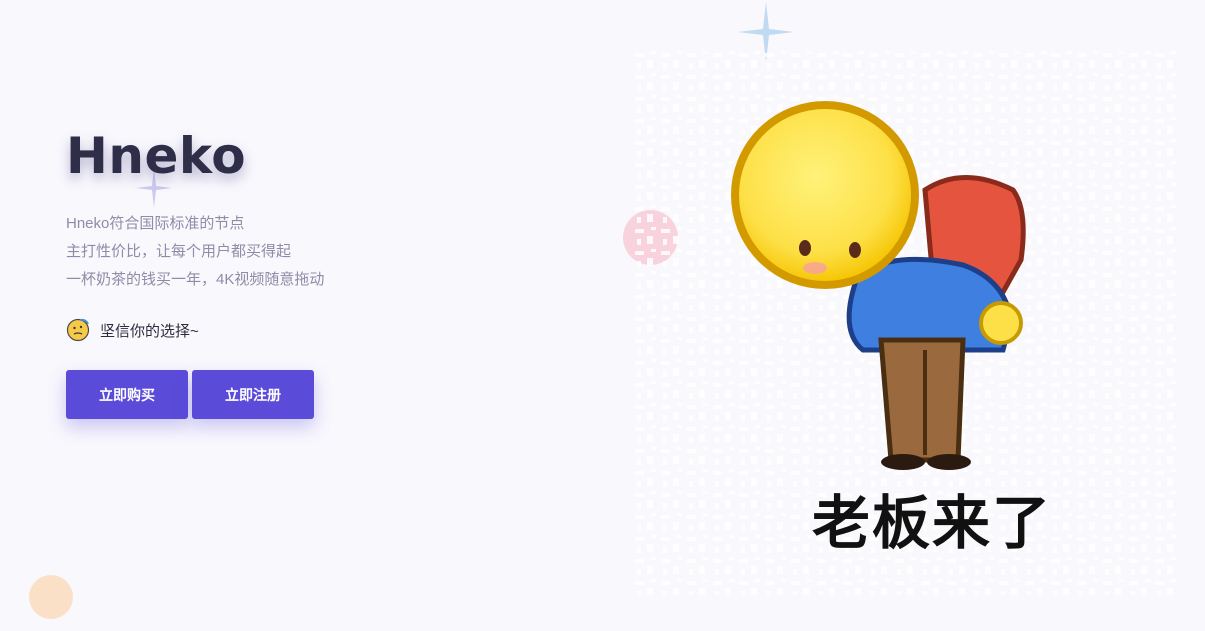  Describe the element at coordinates (932, 523) in the screenshot. I see `illustration-caption: 老板来了` at that location.